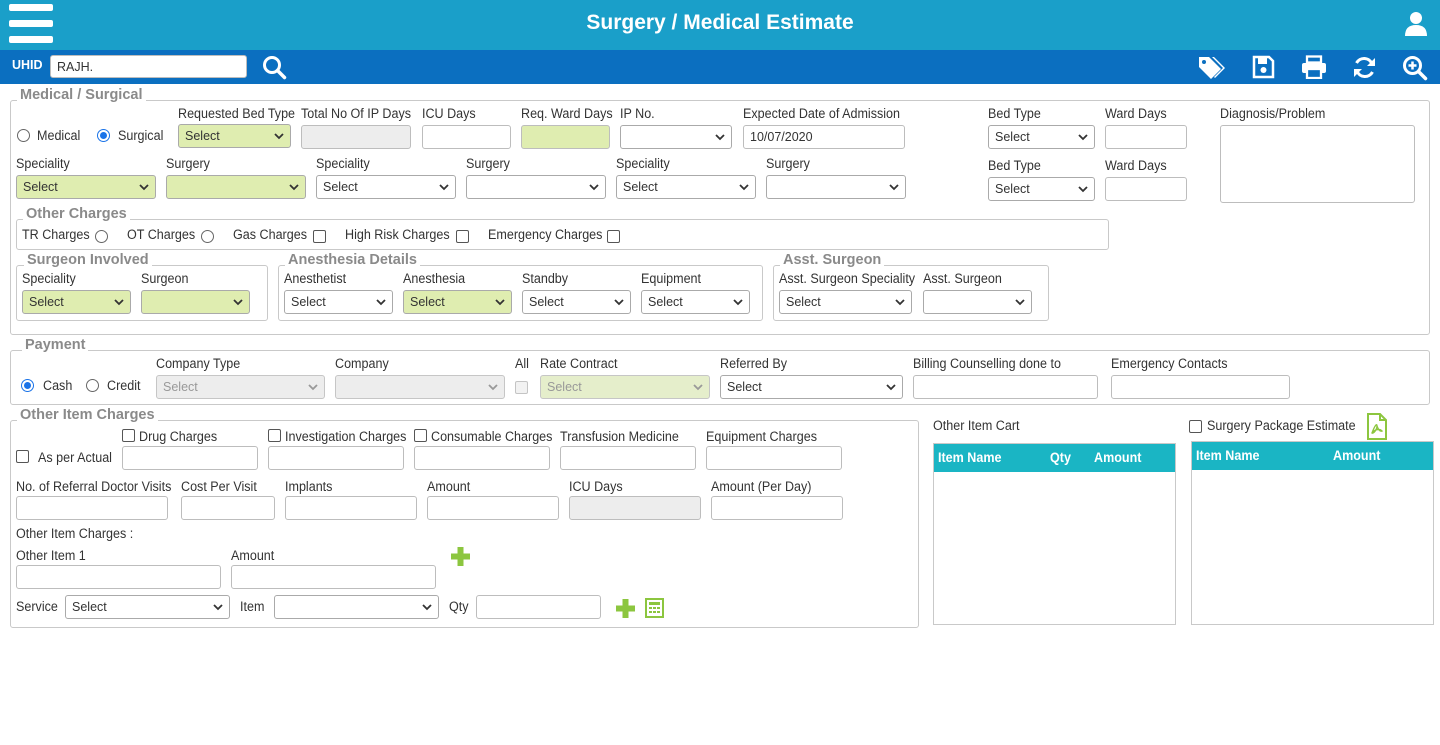 The height and width of the screenshot is (745, 1440). I want to click on transfusion-medicine-input, so click(628, 458).